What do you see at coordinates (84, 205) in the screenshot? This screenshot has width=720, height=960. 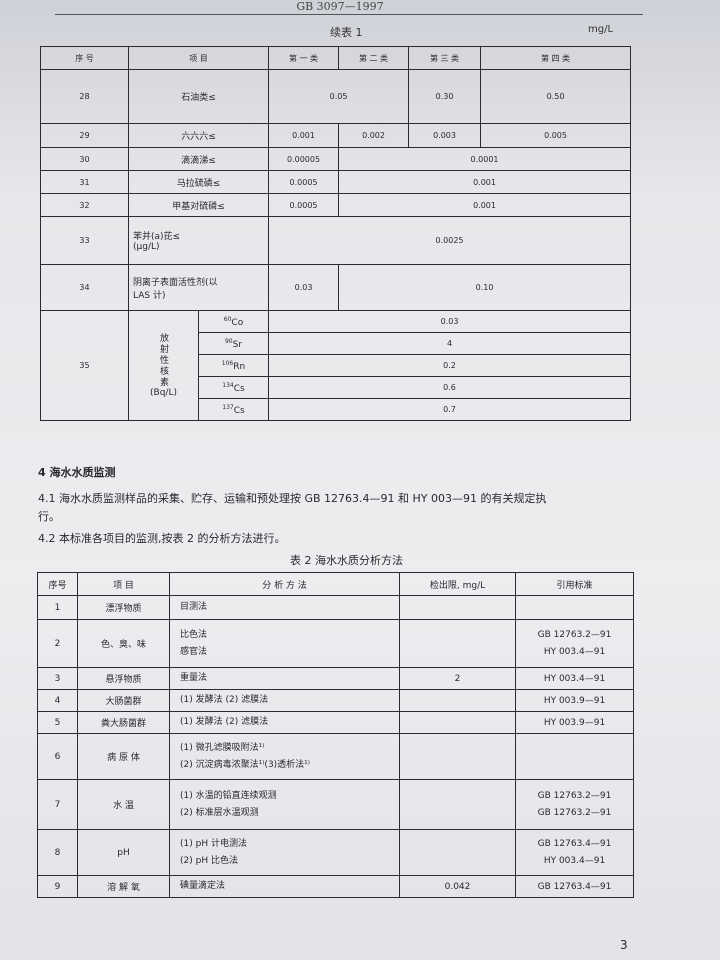 I see `row-number: 32` at bounding box center [84, 205].